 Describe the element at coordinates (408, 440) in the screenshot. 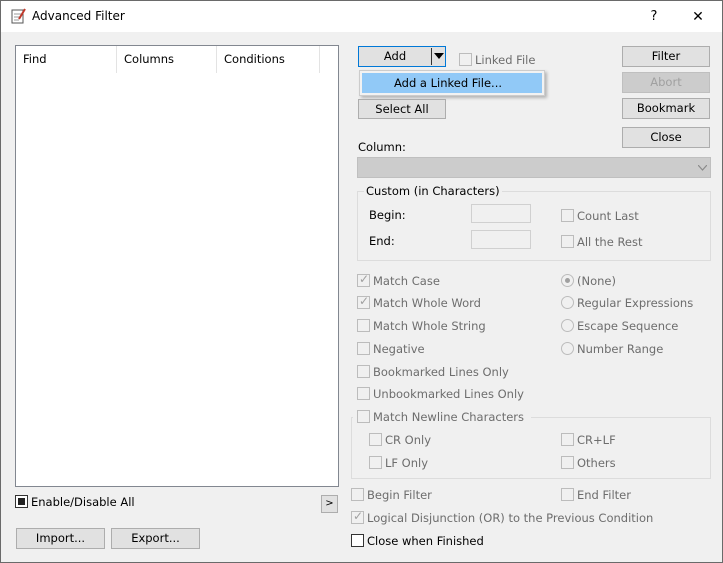

I see `cr-only-label: CR Only` at that location.